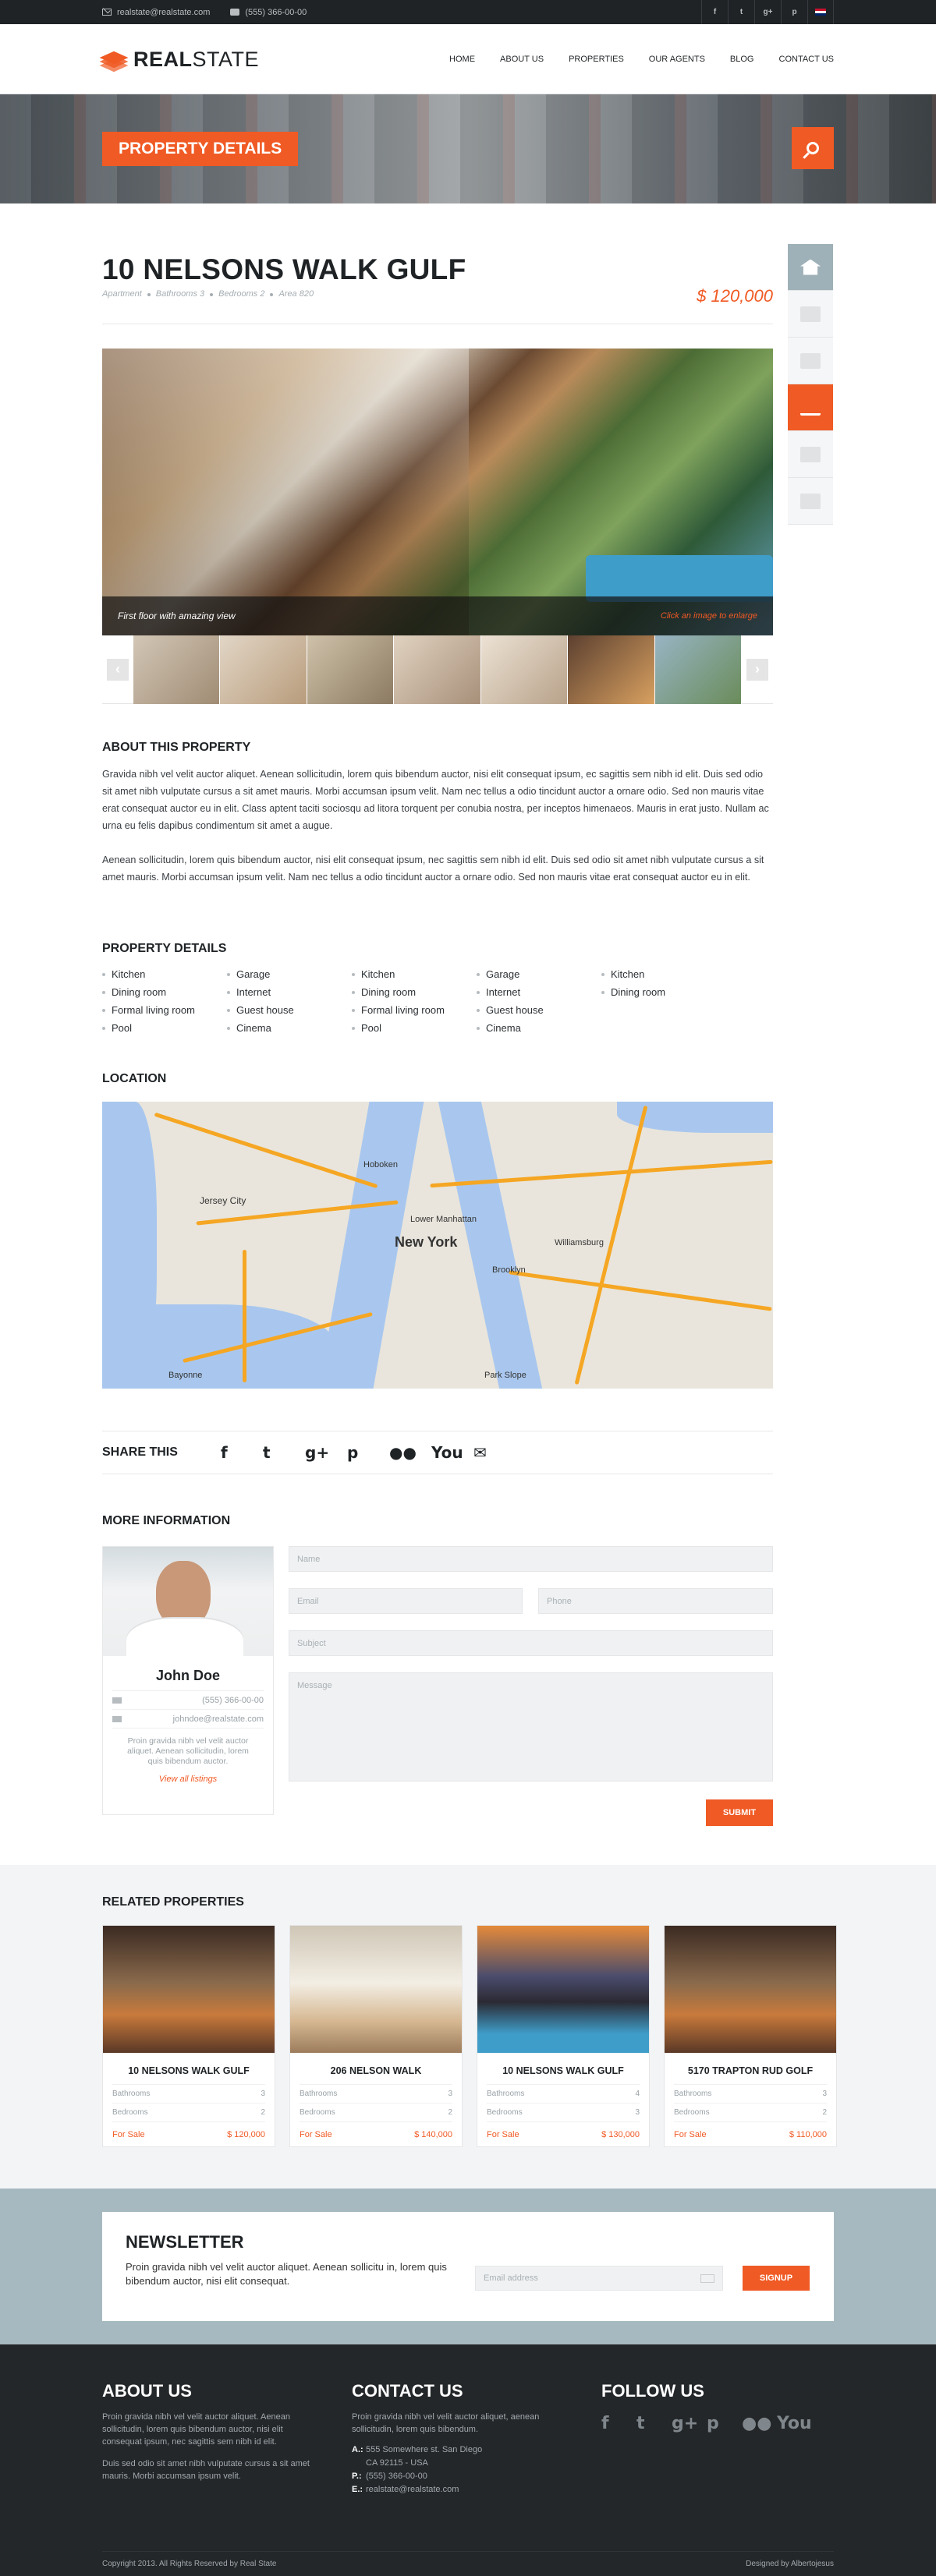  I want to click on phone-field: Phone, so click(656, 1601).